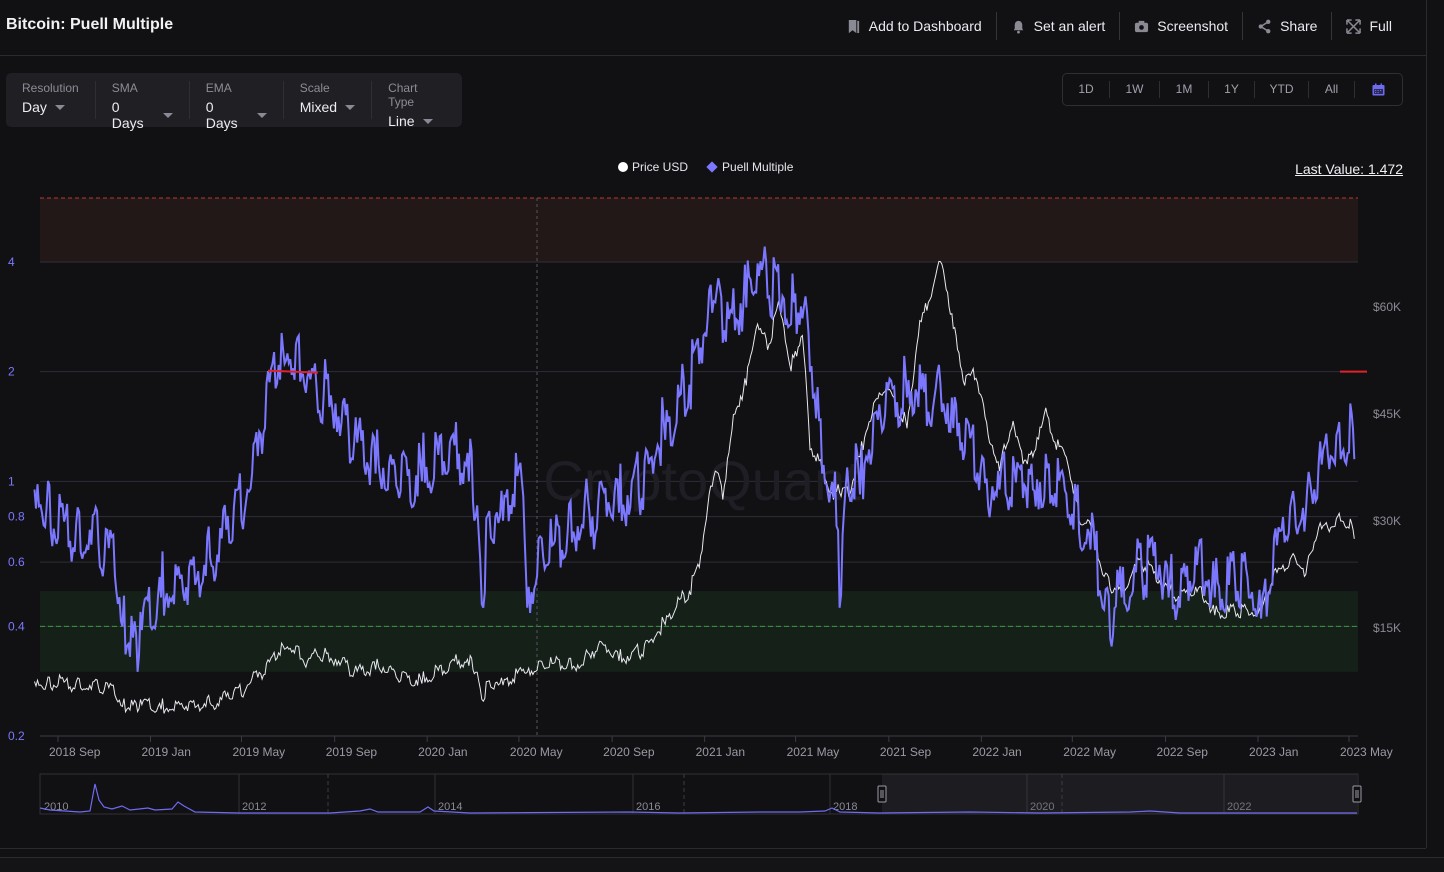 This screenshot has height=872, width=1444. I want to click on y-left-tick-label: 0.4, so click(16, 626).